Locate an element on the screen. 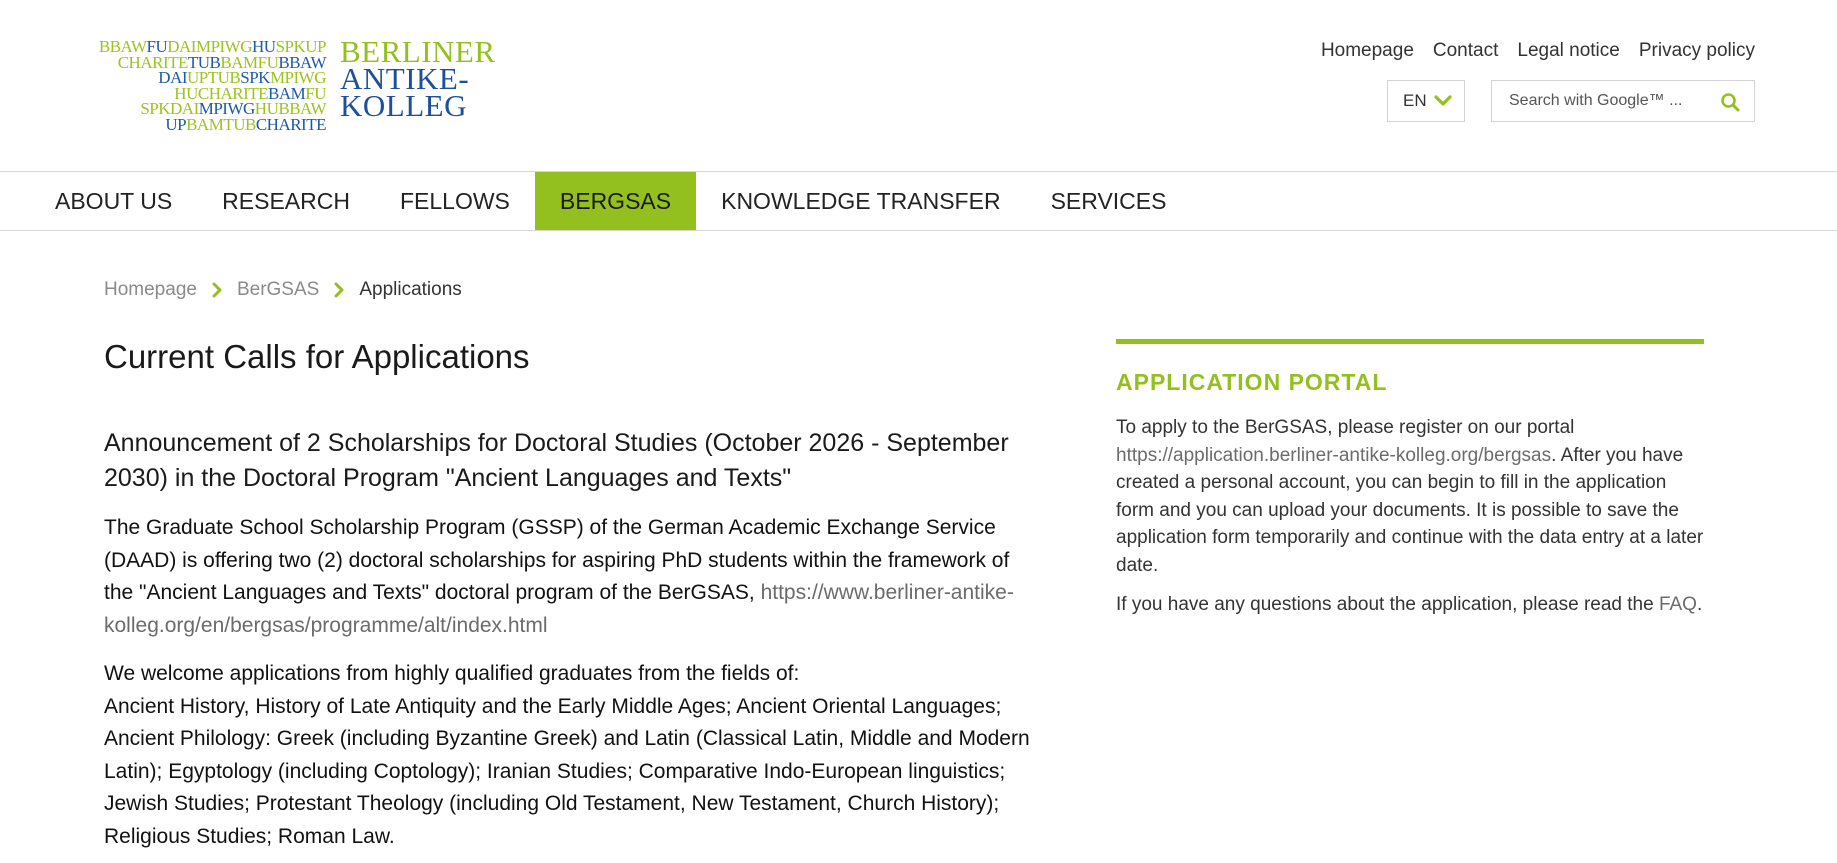 The image size is (1837, 863). logo-wordmark: BERLINER ANTIKE- KOLLEG is located at coordinates (418, 83).